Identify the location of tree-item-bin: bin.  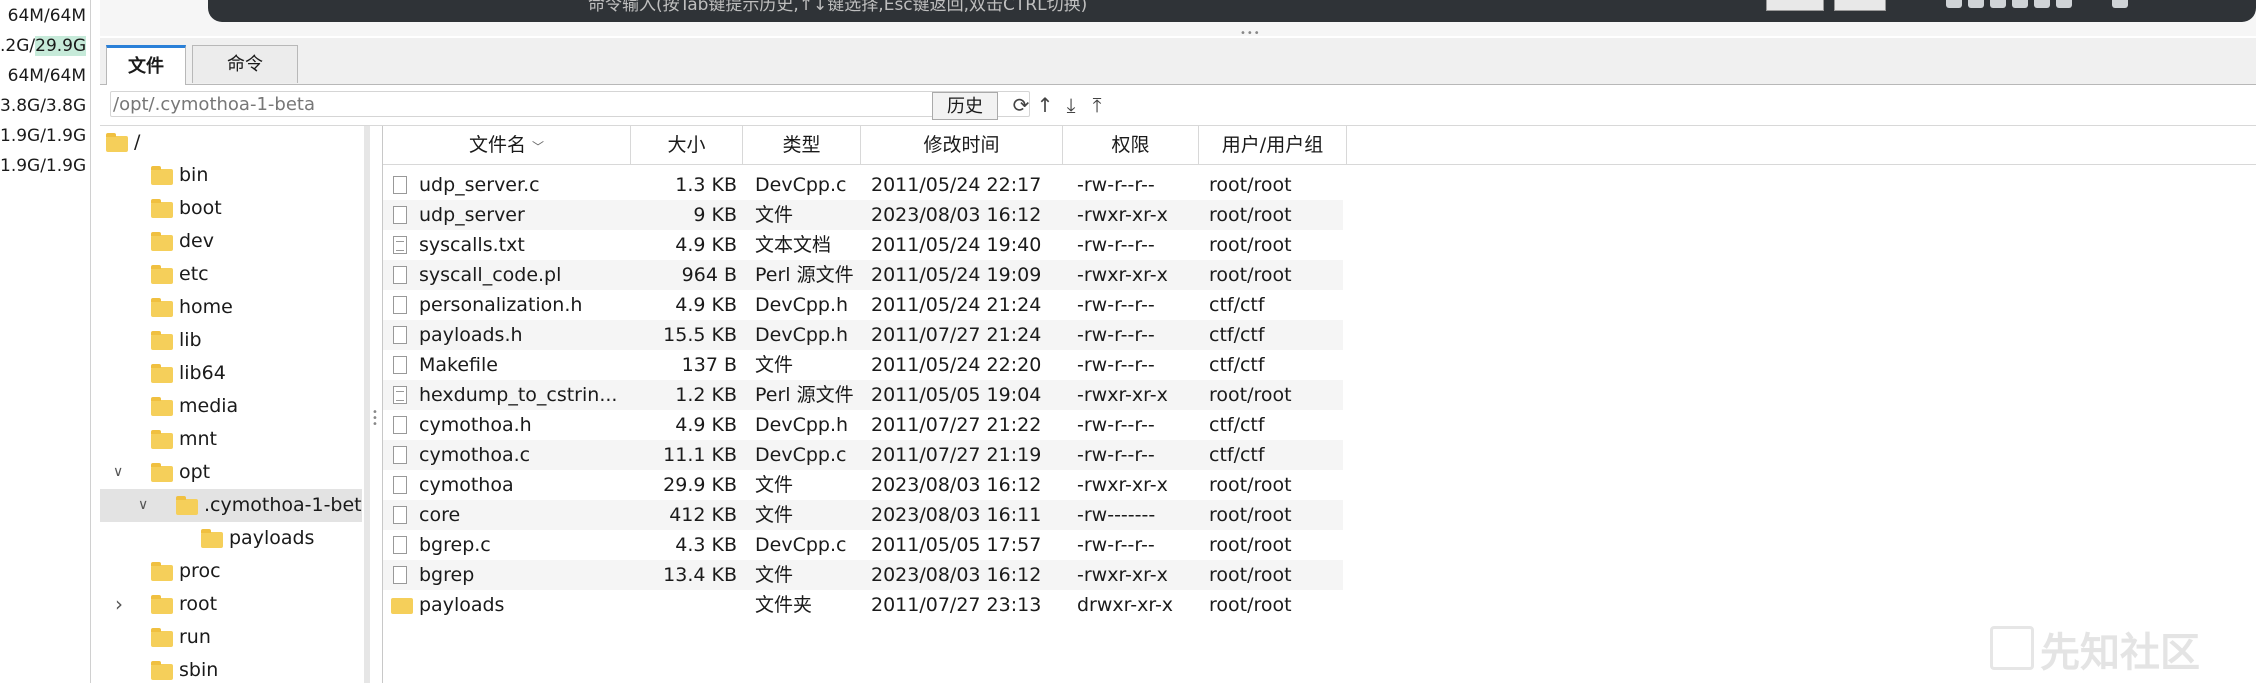
(231, 175).